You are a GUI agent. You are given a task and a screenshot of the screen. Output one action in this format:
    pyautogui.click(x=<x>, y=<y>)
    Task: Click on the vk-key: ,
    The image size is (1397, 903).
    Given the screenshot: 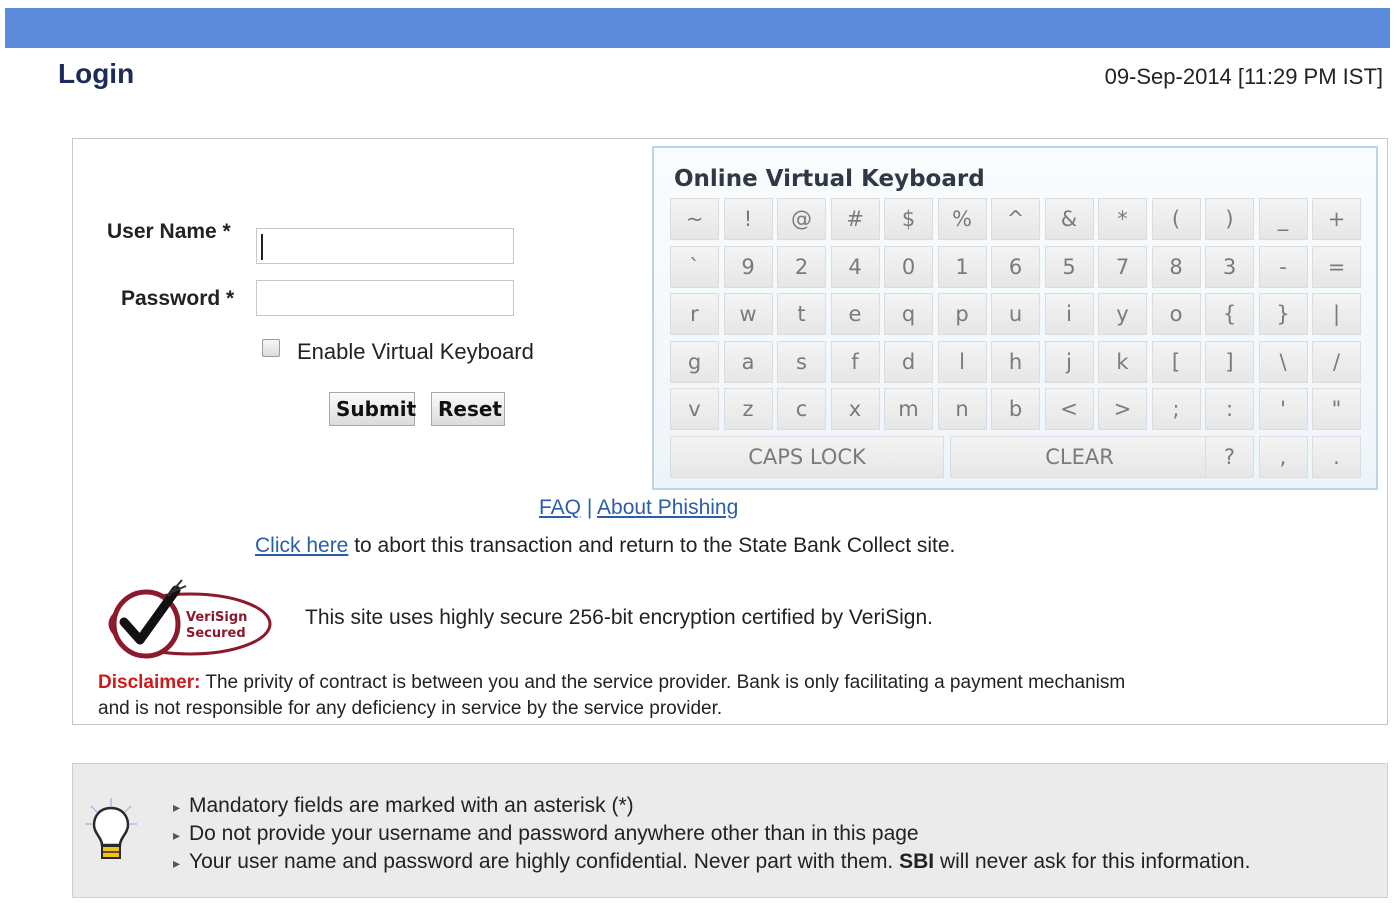 What is the action you would take?
    pyautogui.click(x=1283, y=456)
    